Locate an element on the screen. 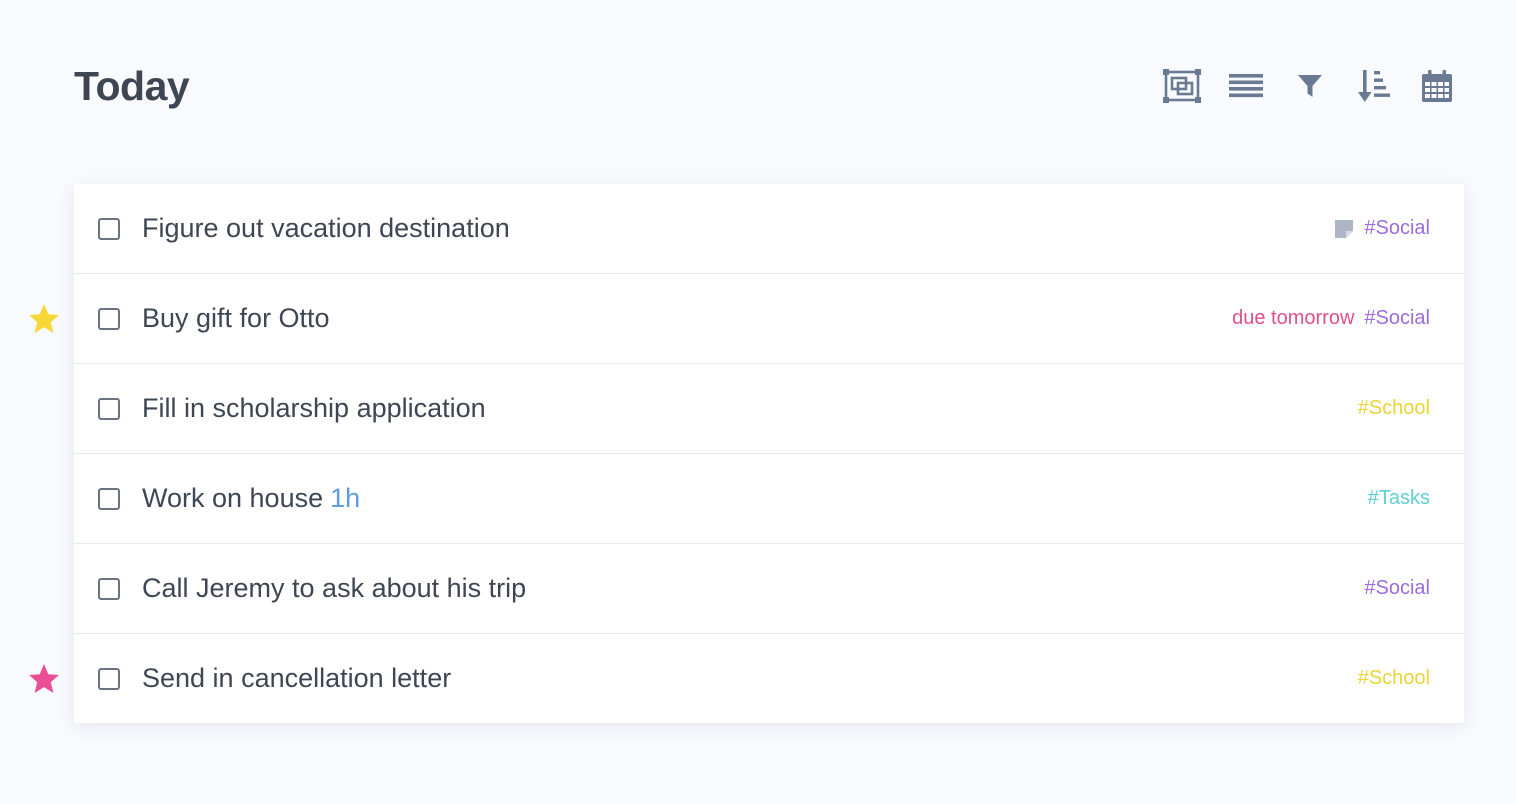 The height and width of the screenshot is (804, 1516). task-title-text: Buy gift for Otto is located at coordinates (236, 318).